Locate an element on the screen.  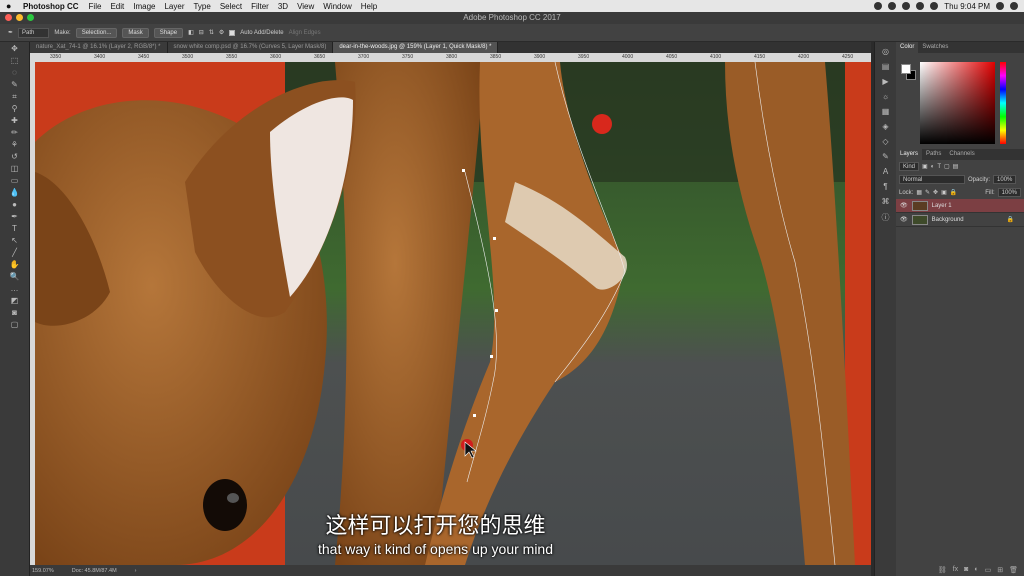
clone-stamp-icon: ⚘ is located at coordinates (15, 144).